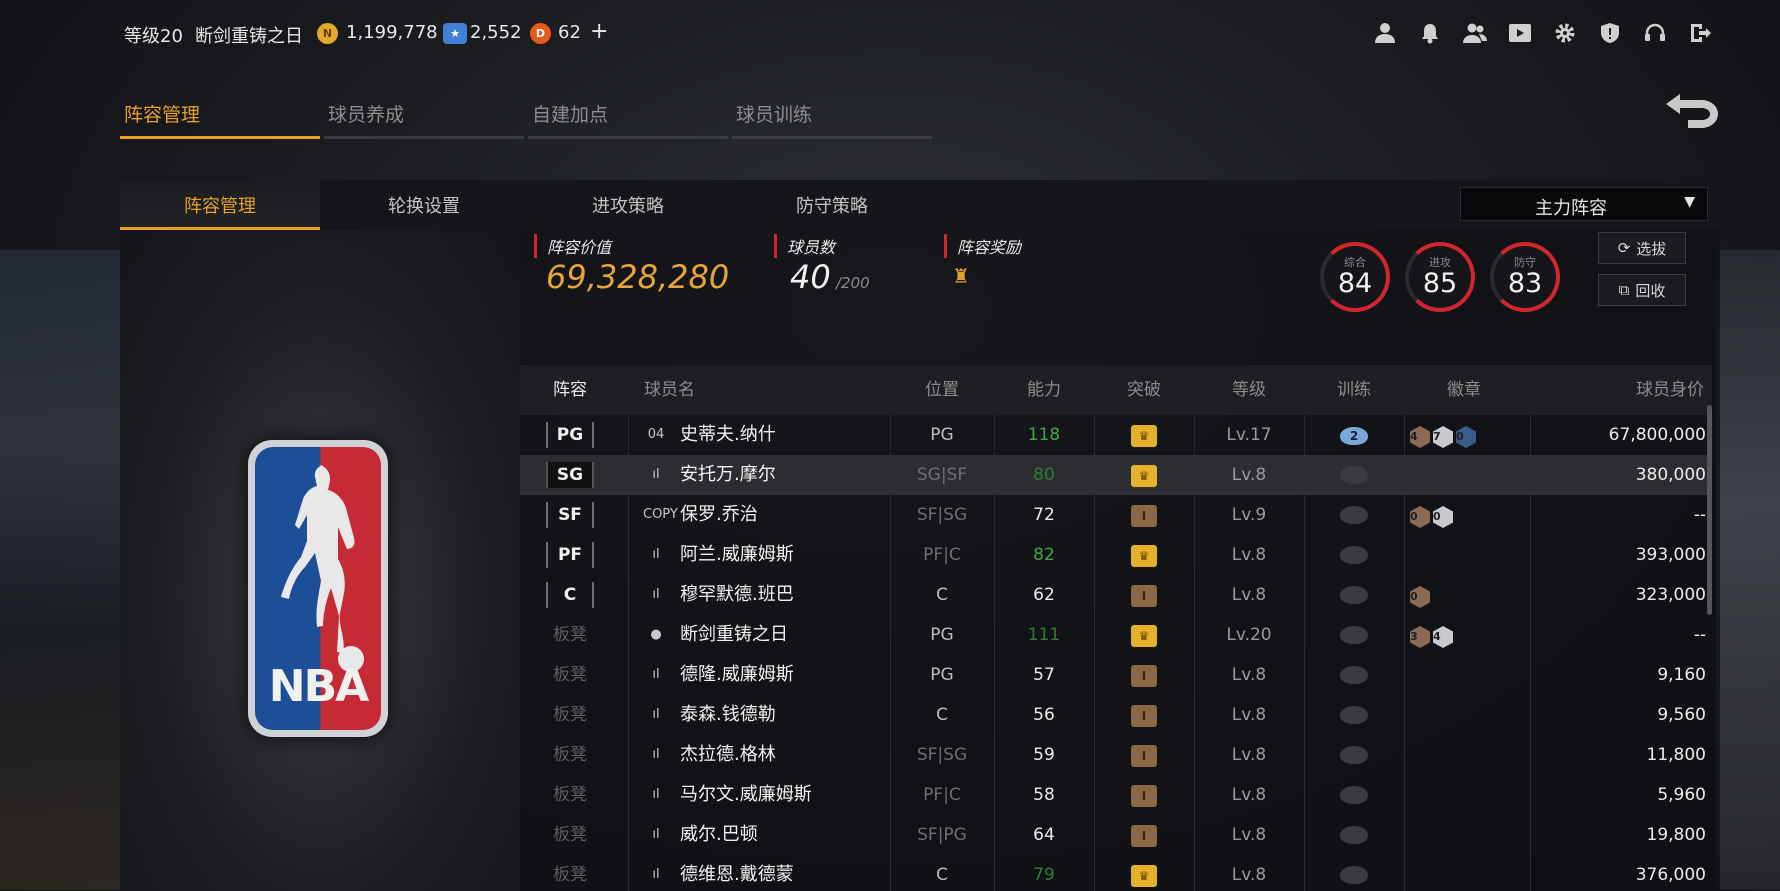  What do you see at coordinates (1470, 515) in the screenshot?
I see `badges-cell: 00` at bounding box center [1470, 515].